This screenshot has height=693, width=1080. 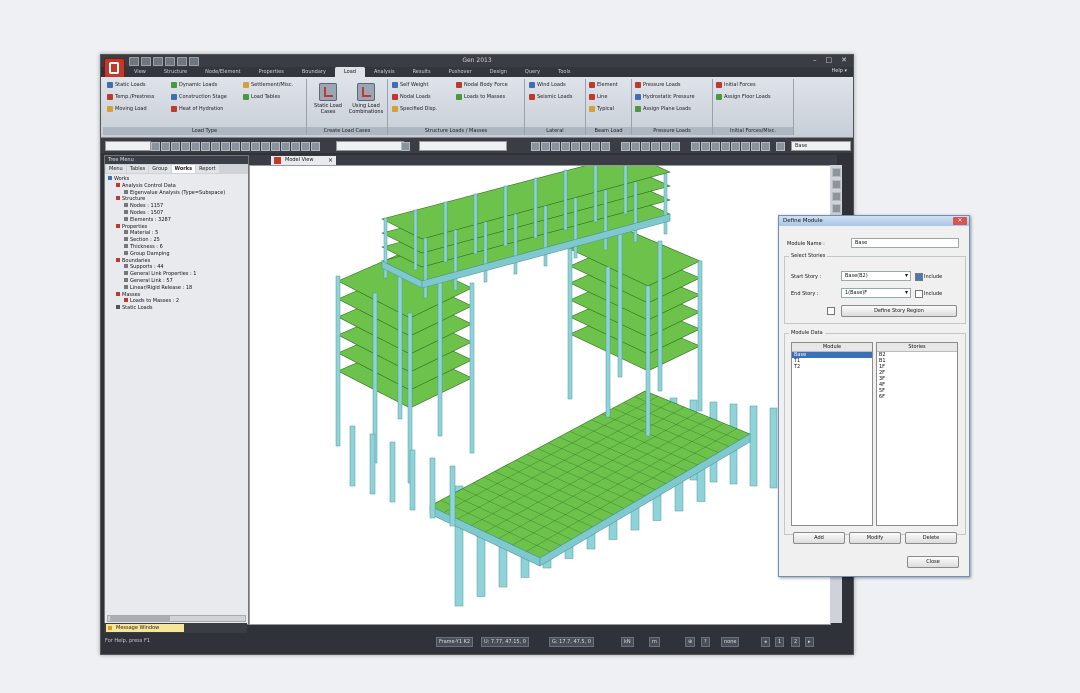 I want to click on start-story-select: Base(B2), so click(x=876, y=276).